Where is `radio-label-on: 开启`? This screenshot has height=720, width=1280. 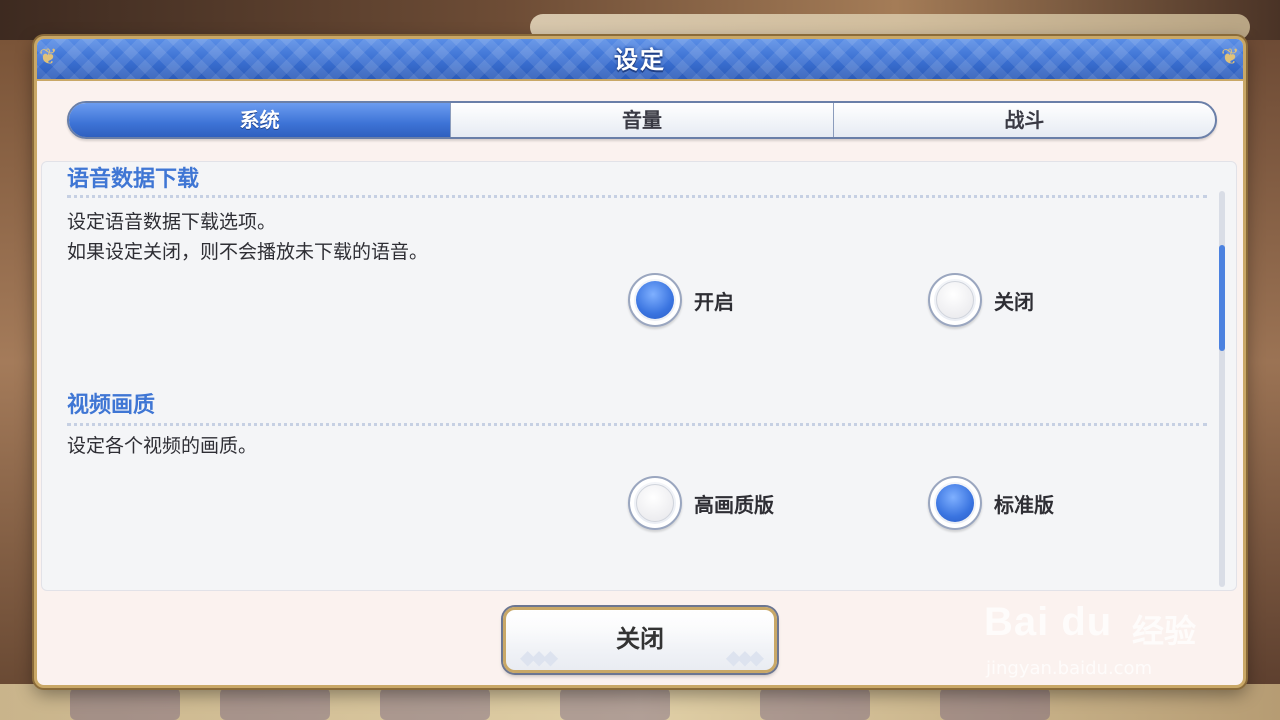 radio-label-on: 开启 is located at coordinates (714, 301).